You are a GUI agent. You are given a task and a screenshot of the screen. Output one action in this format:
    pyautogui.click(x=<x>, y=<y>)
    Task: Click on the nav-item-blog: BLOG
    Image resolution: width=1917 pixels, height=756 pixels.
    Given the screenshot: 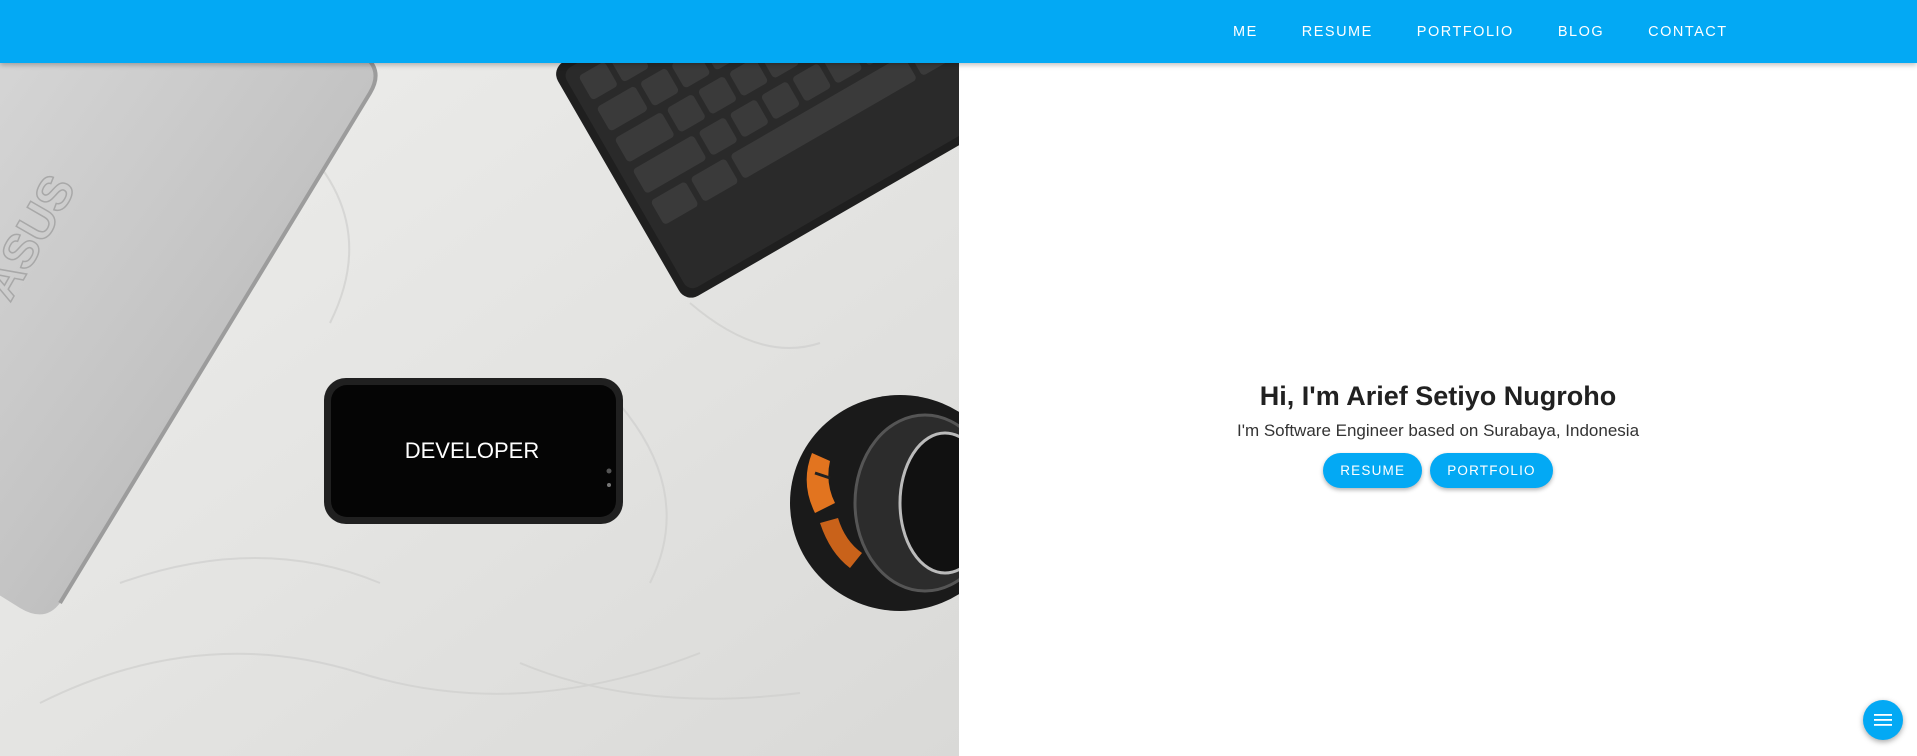 What is the action you would take?
    pyautogui.click(x=1581, y=32)
    